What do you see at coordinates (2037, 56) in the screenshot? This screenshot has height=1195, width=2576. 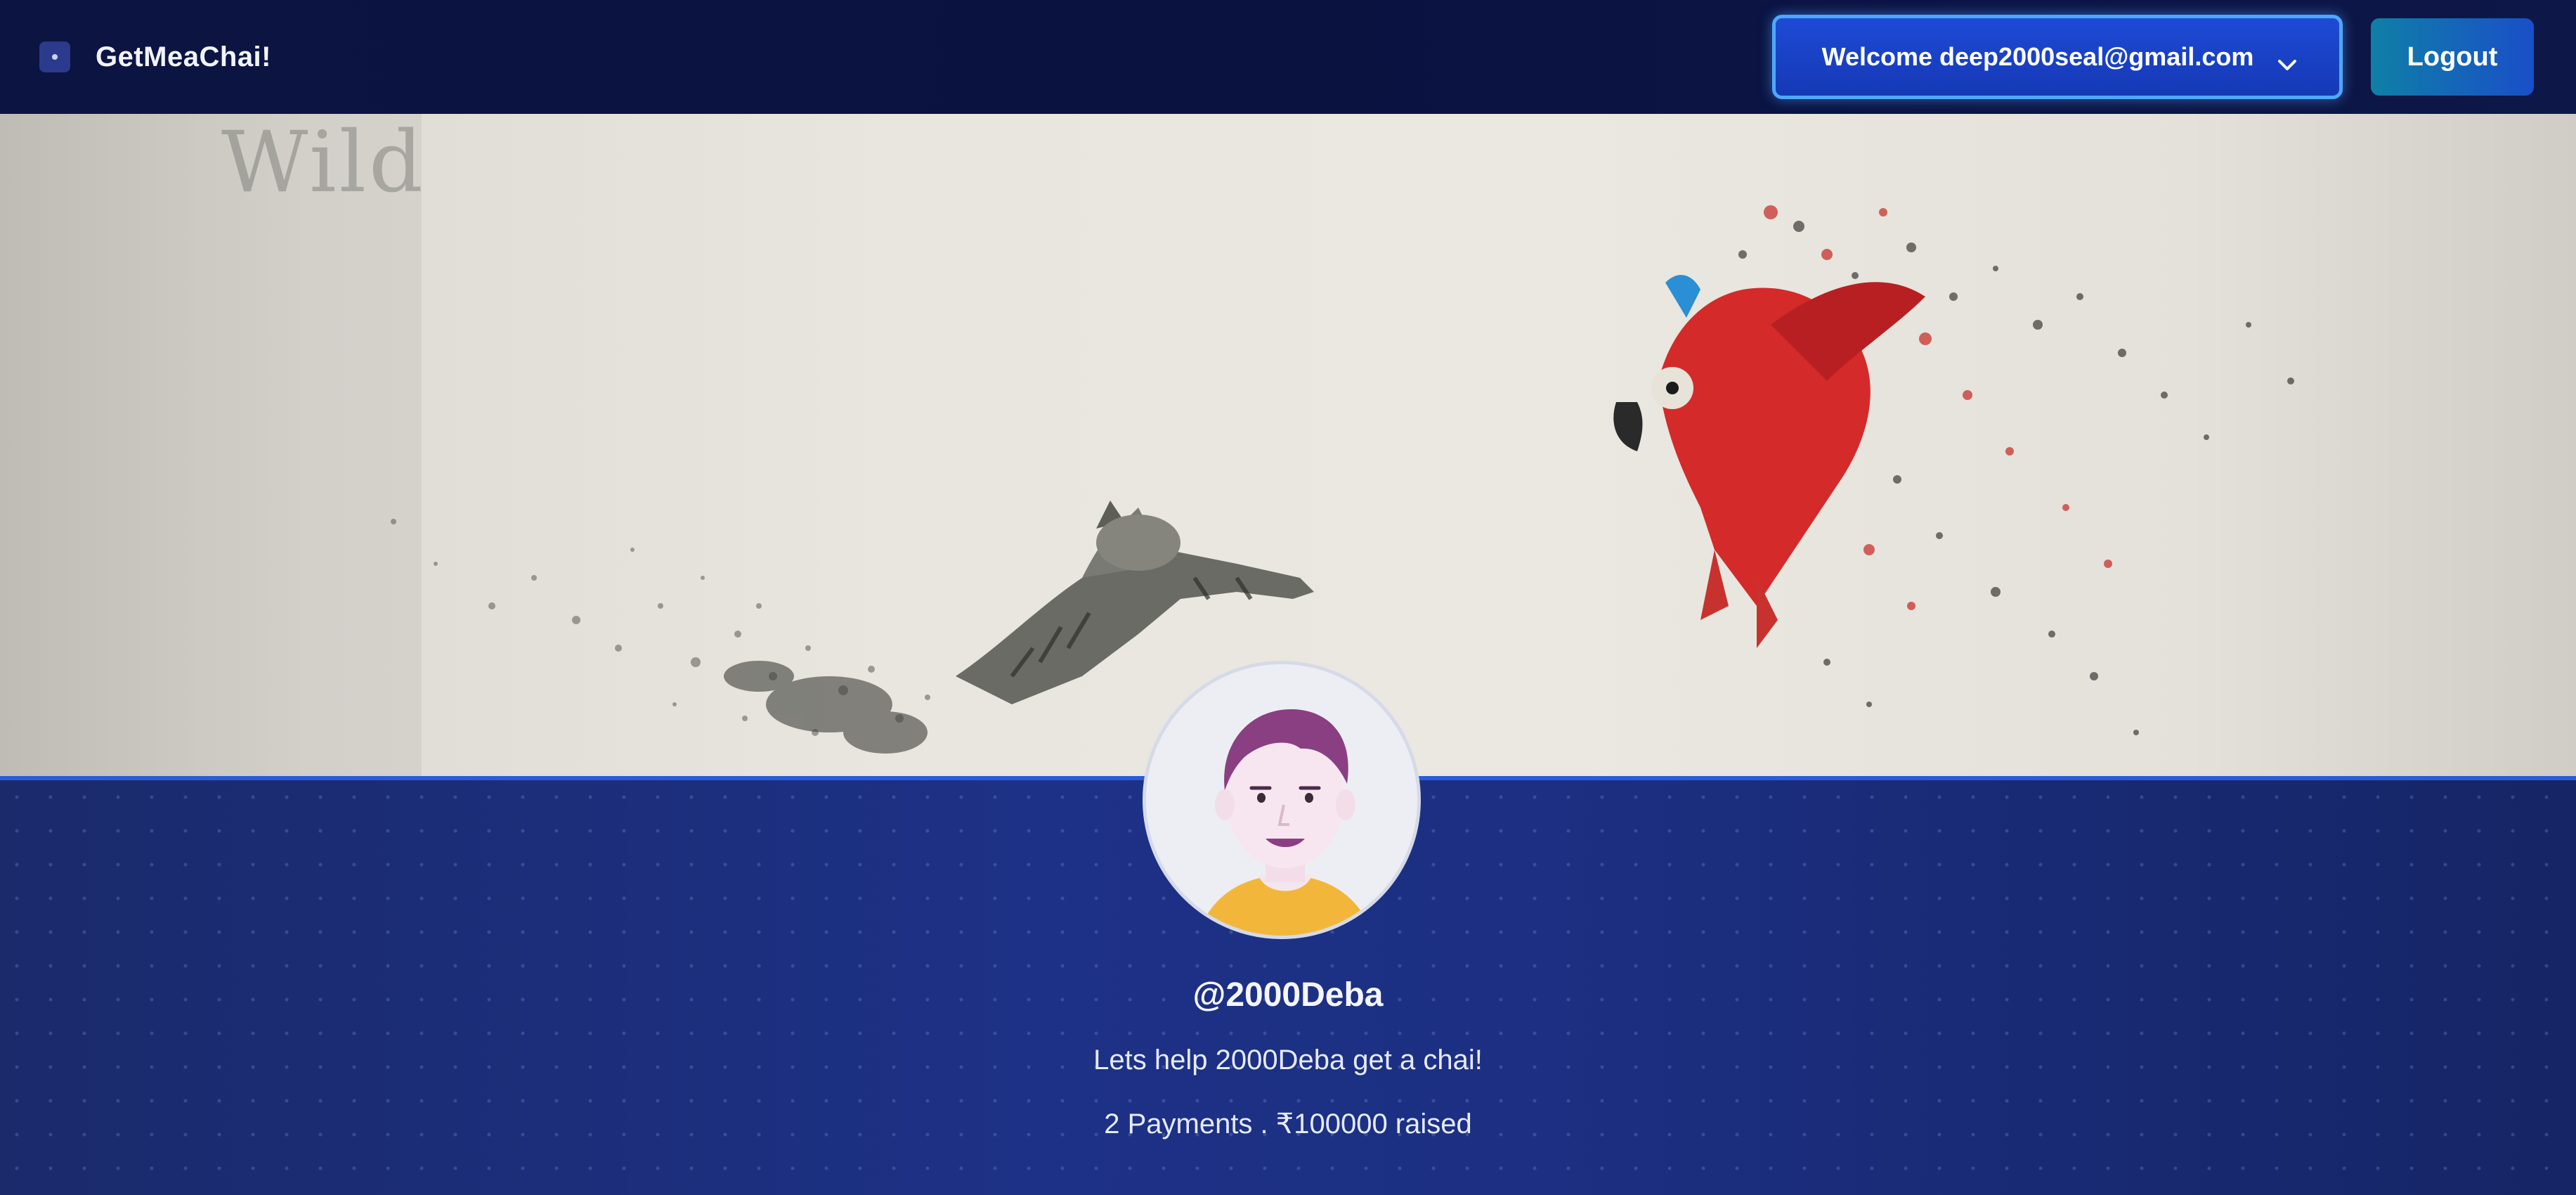 I see `welcome-label: Welcome deep2000seal@gmail.com` at bounding box center [2037, 56].